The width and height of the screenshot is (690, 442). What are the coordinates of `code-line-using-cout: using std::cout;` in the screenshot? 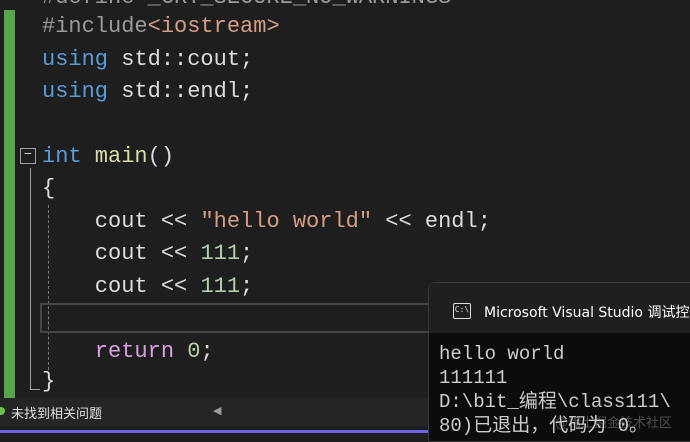 It's located at (147, 60).